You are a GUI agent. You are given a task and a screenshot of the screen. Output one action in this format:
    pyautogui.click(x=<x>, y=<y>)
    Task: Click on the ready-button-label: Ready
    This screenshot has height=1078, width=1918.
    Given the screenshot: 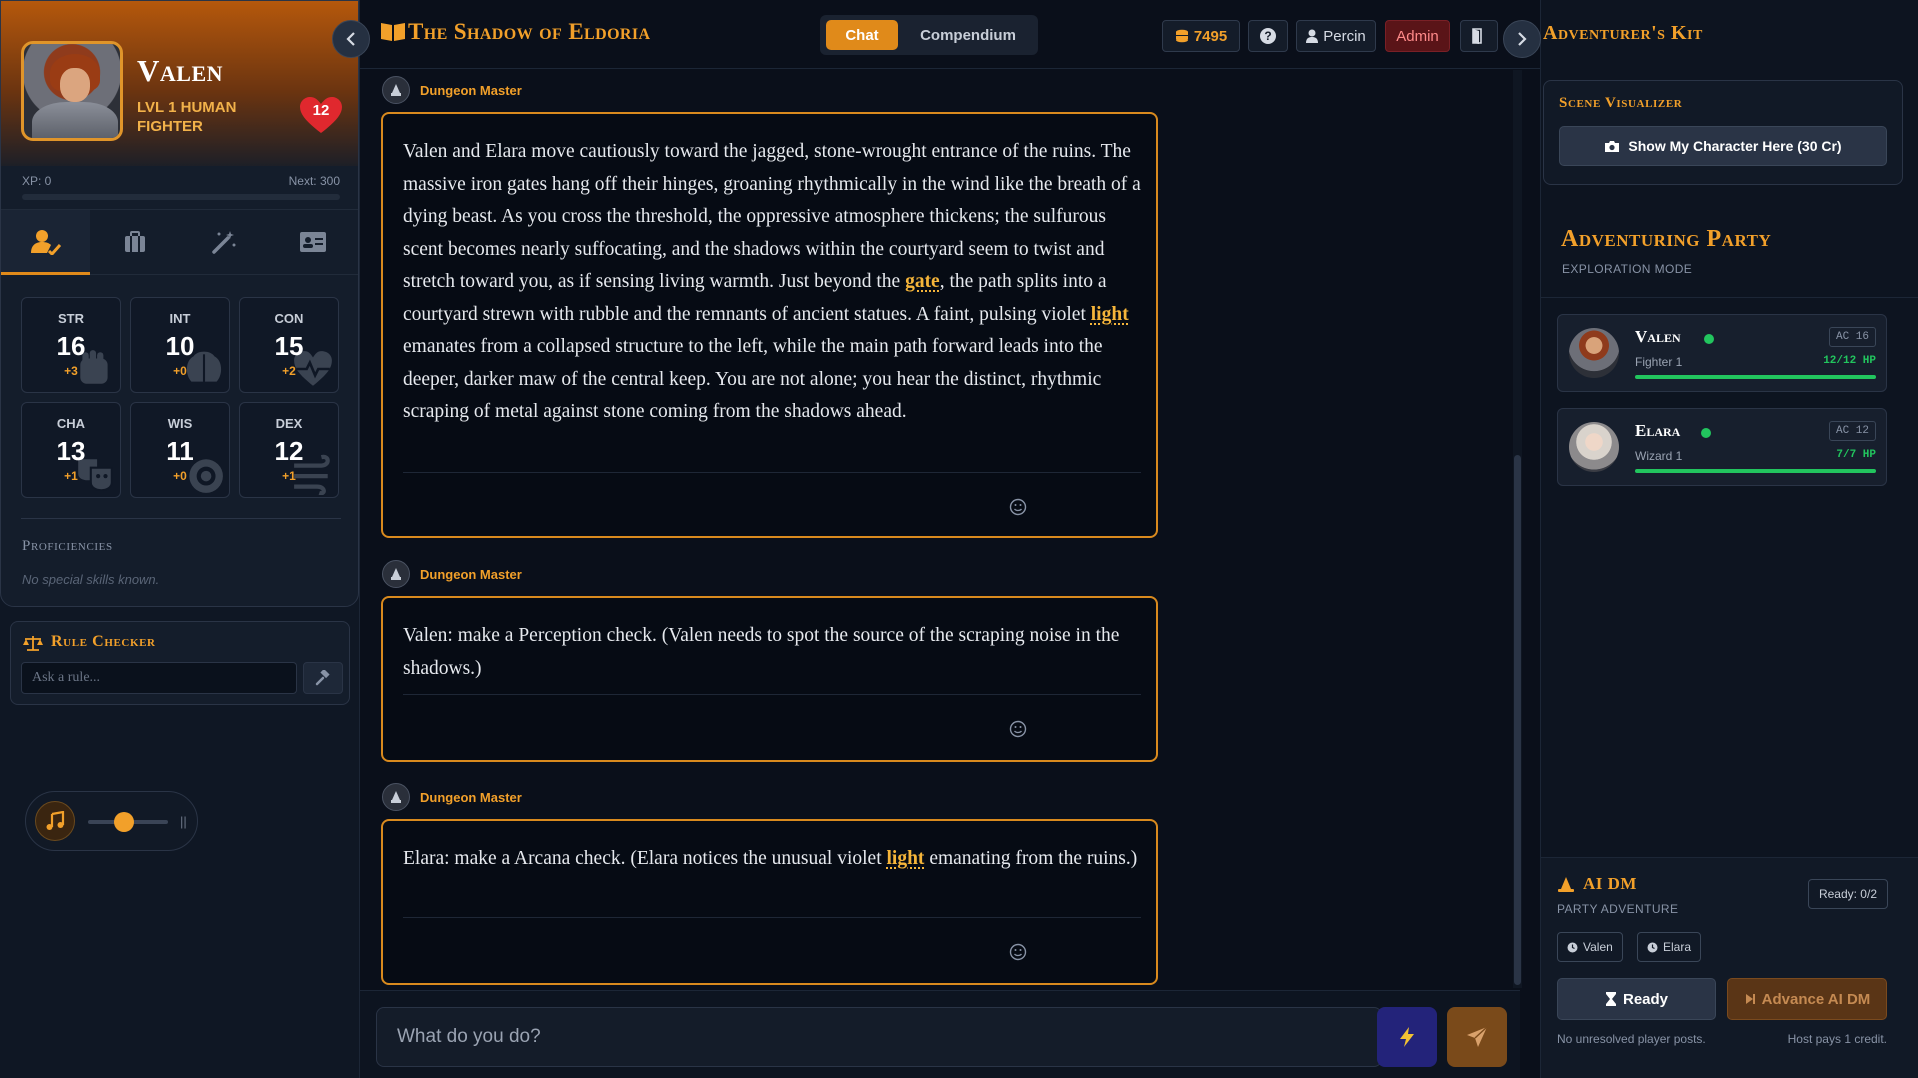 What is the action you would take?
    pyautogui.click(x=1645, y=999)
    